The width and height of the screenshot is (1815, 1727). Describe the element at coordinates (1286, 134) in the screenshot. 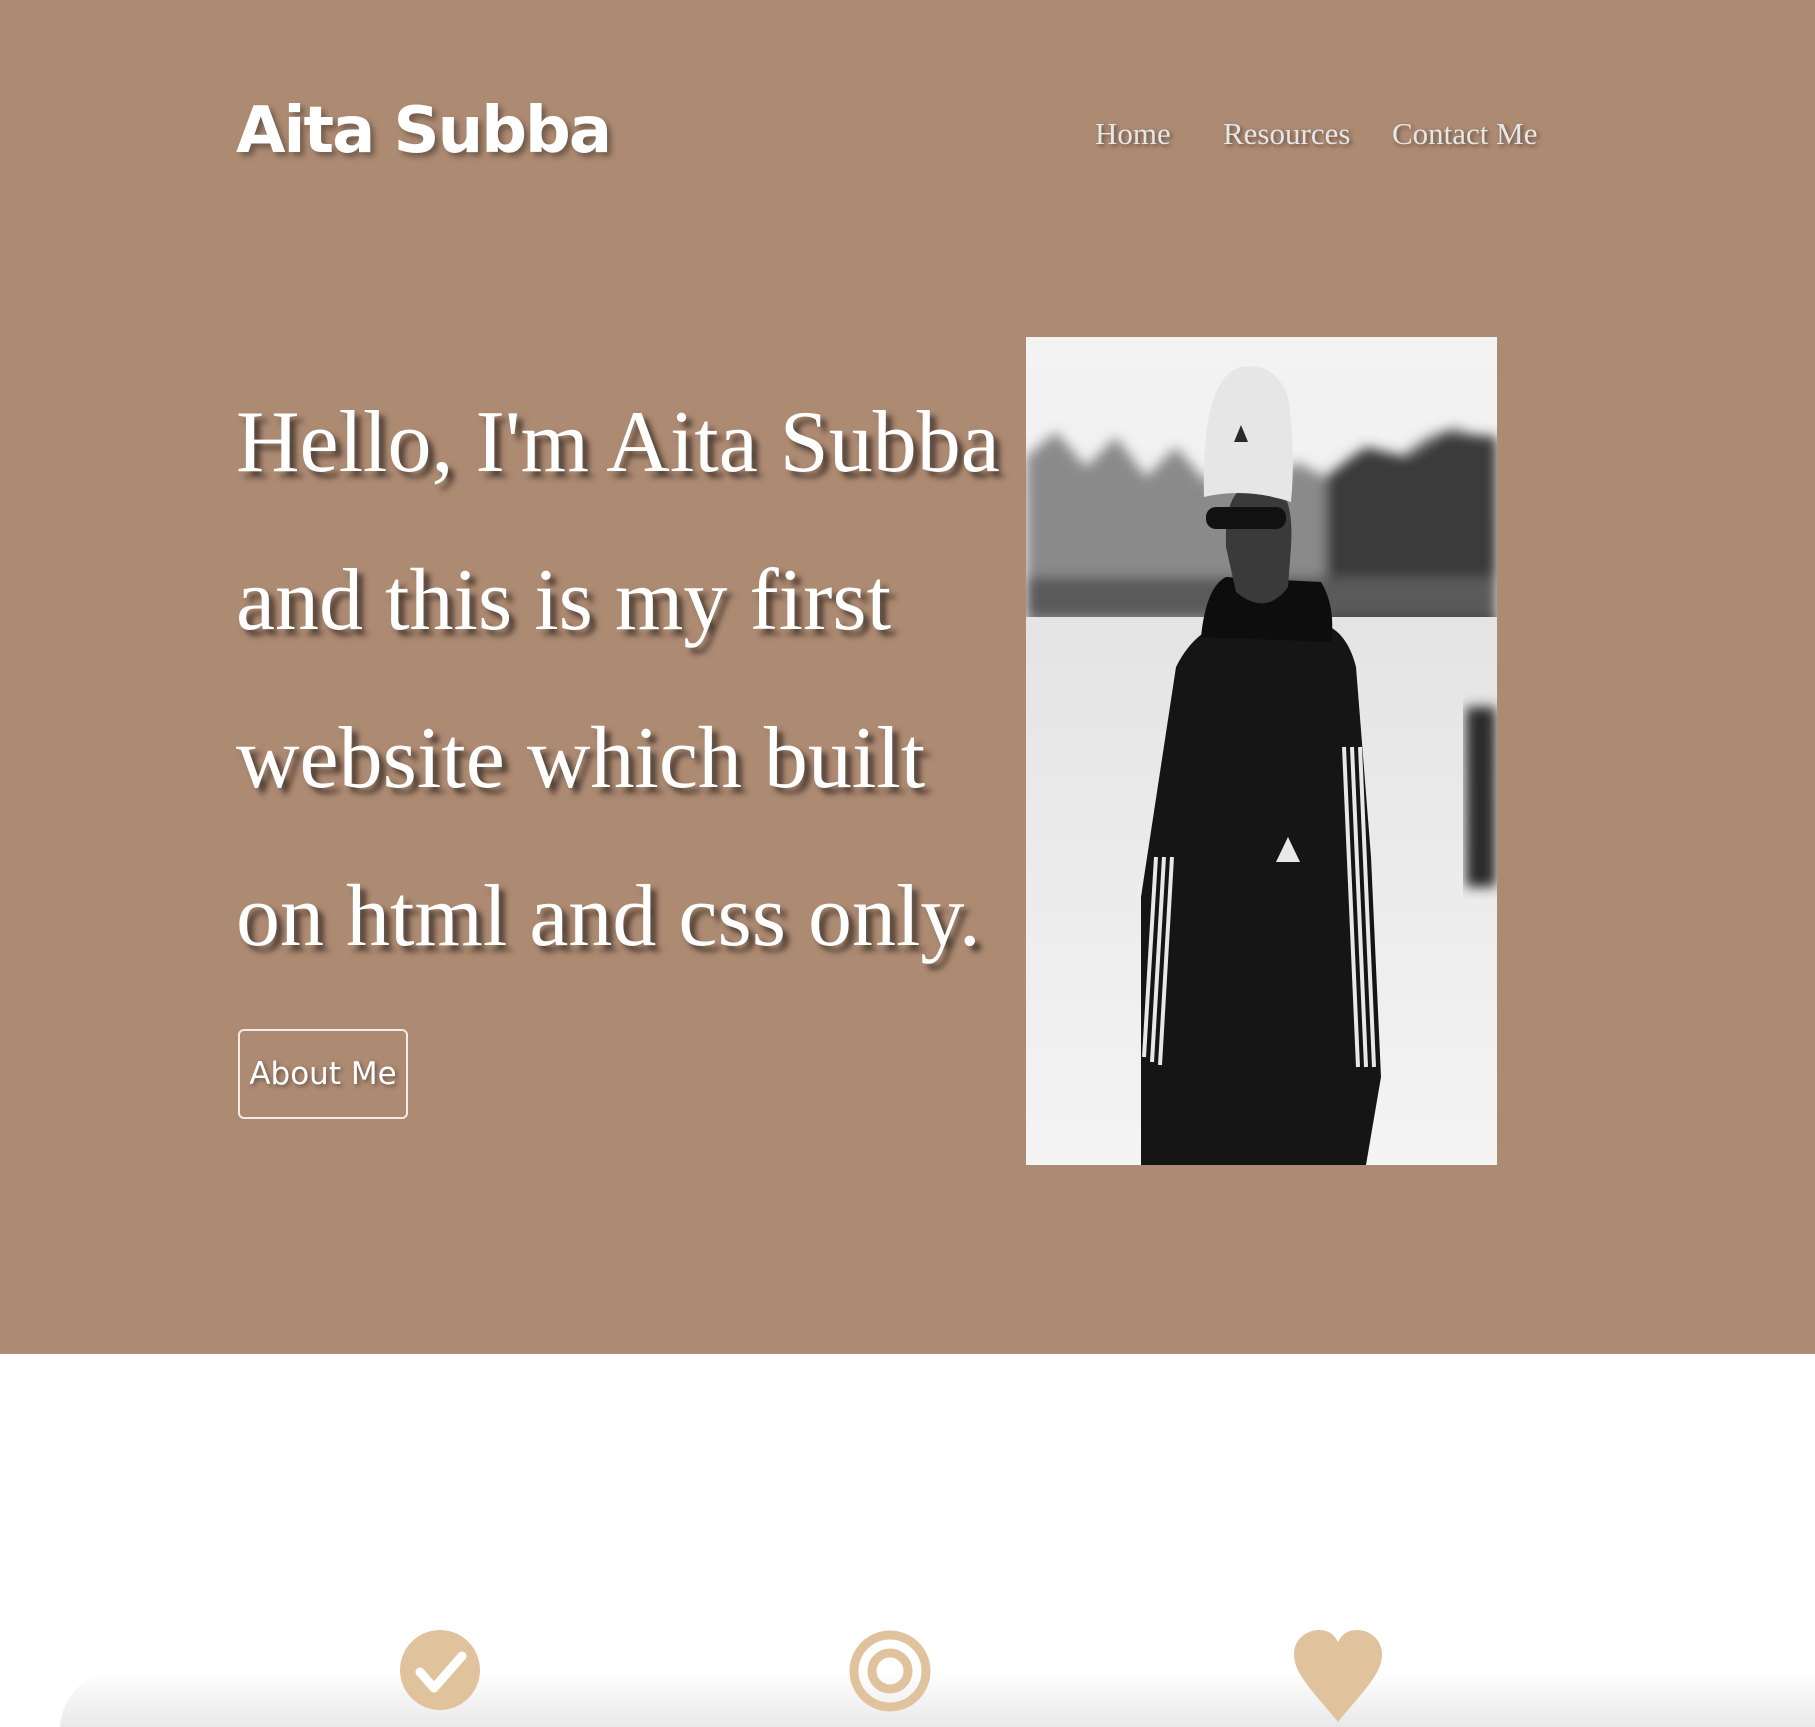

I see `nav-link-resources: Resources` at that location.